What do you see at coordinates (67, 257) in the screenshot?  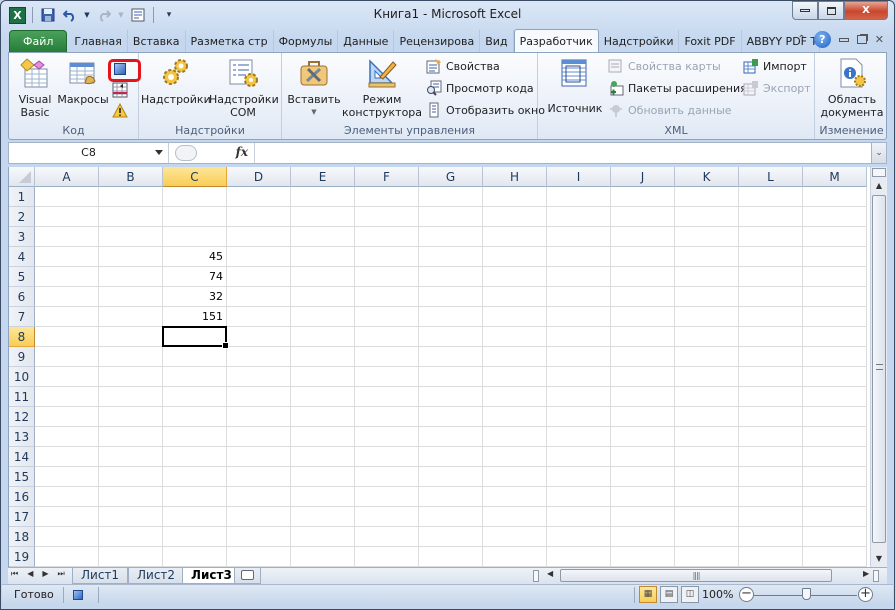 I see `cell-a4` at bounding box center [67, 257].